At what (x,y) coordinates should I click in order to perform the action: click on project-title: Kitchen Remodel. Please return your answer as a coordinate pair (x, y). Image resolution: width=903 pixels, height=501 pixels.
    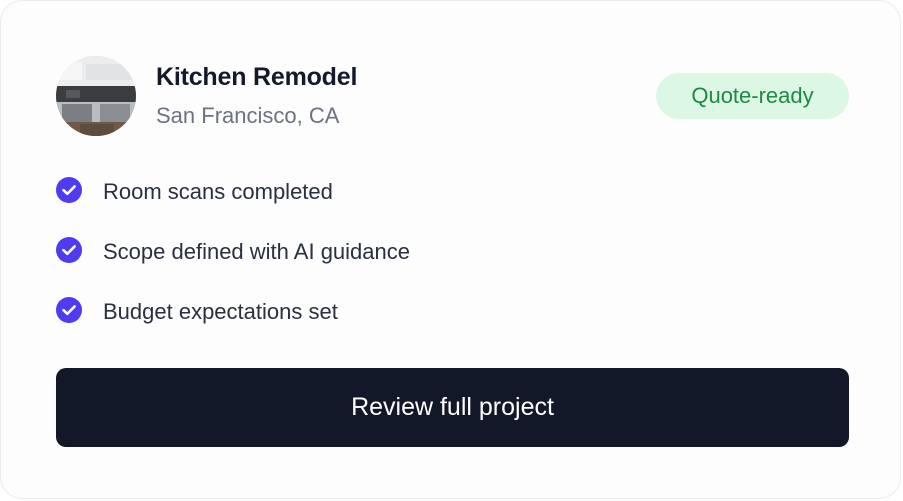
    Looking at the image, I should click on (257, 77).